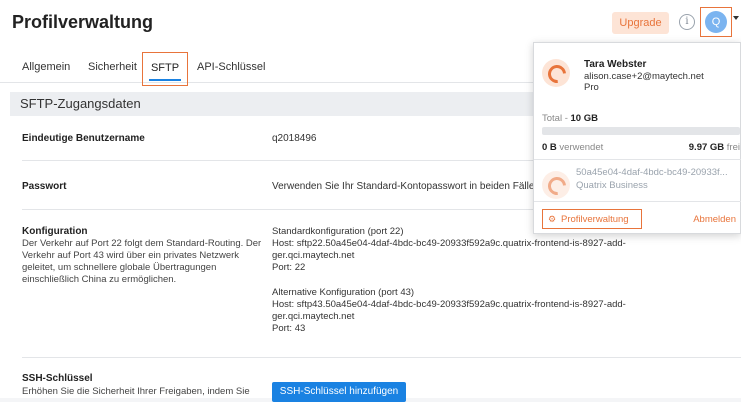 The height and width of the screenshot is (402, 741). I want to click on storage-free-suffix: frei, so click(732, 147).